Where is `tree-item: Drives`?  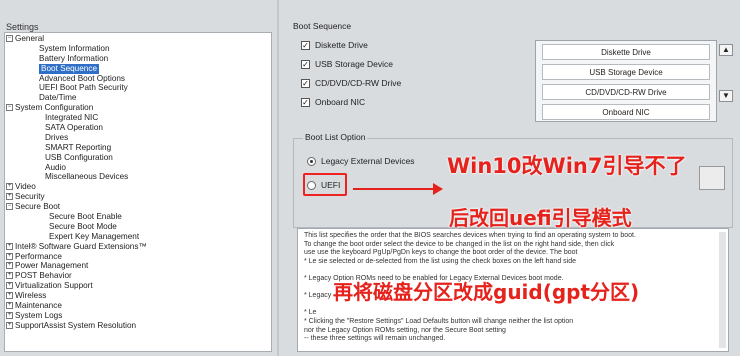 tree-item: Drives is located at coordinates (138, 138).